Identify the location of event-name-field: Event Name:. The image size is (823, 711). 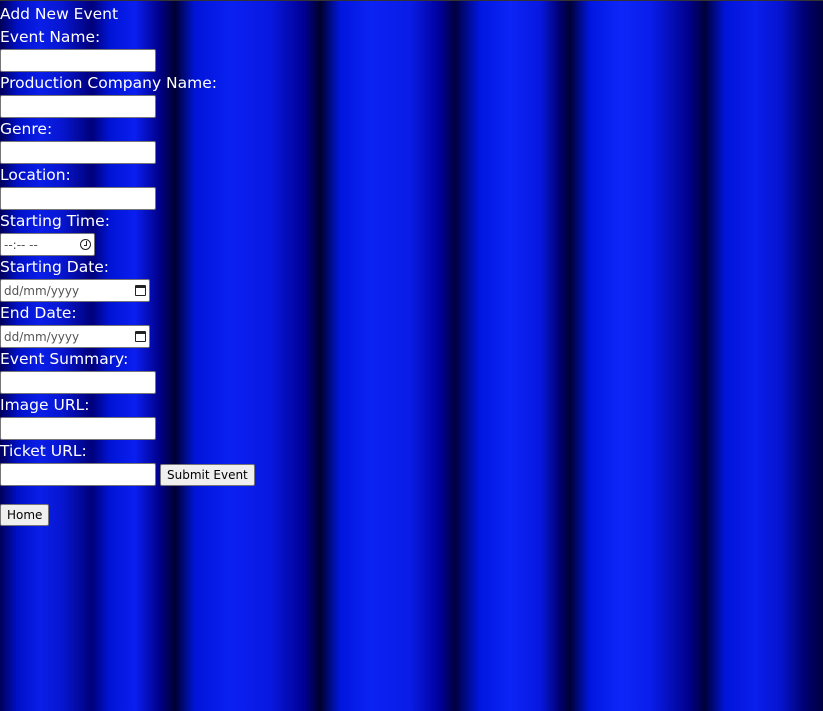
(127, 49).